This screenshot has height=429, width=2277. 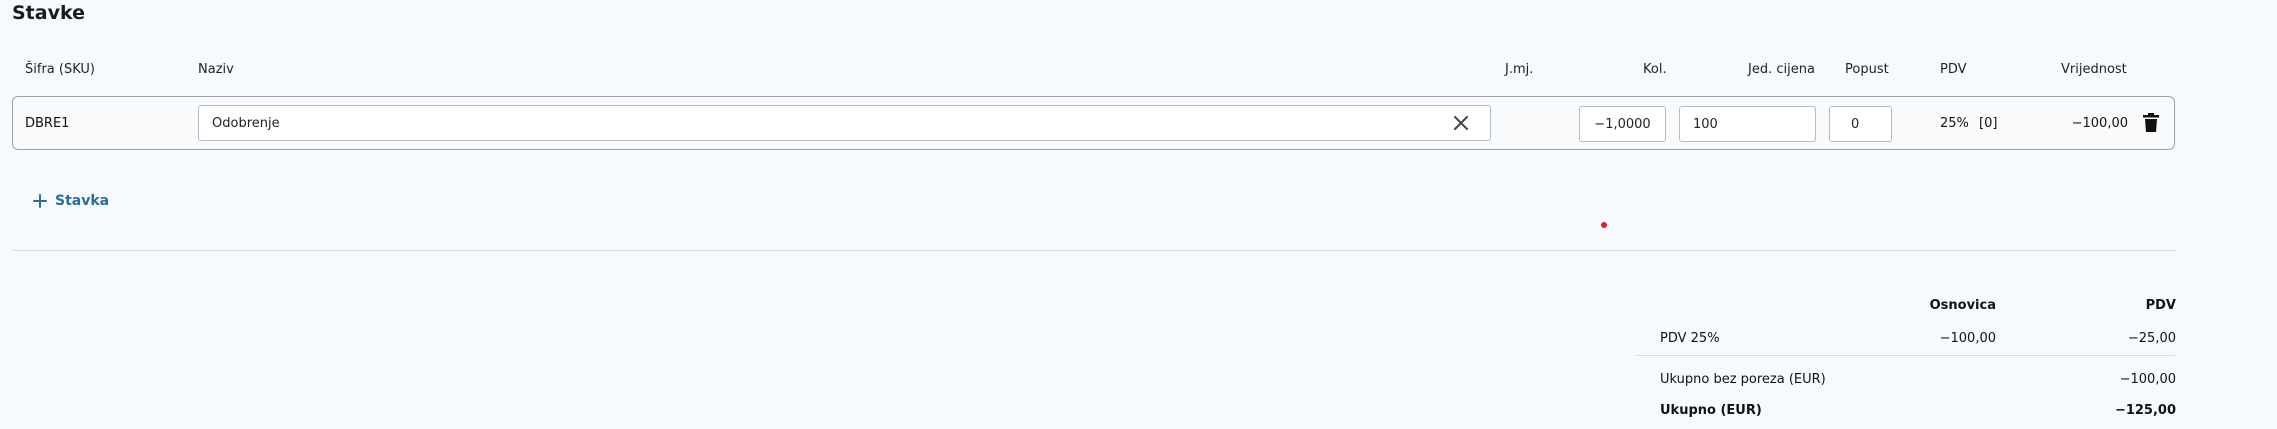 What do you see at coordinates (2160, 305) in the screenshot?
I see `summary-header-vat: PDV` at bounding box center [2160, 305].